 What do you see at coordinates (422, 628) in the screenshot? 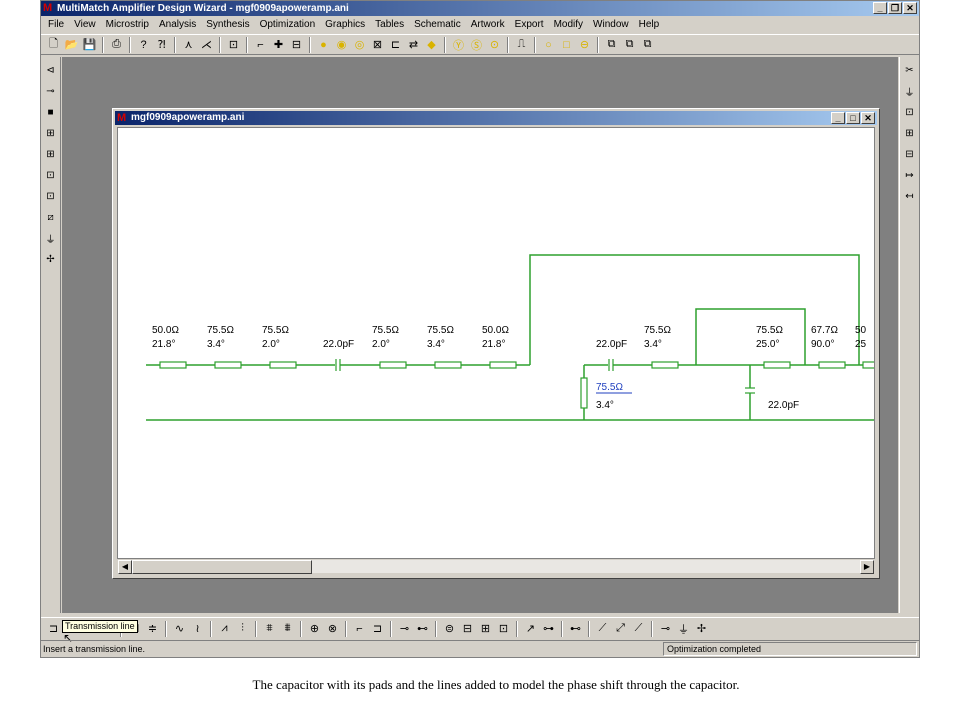
I see `open-end-icon: ⊷` at bounding box center [422, 628].